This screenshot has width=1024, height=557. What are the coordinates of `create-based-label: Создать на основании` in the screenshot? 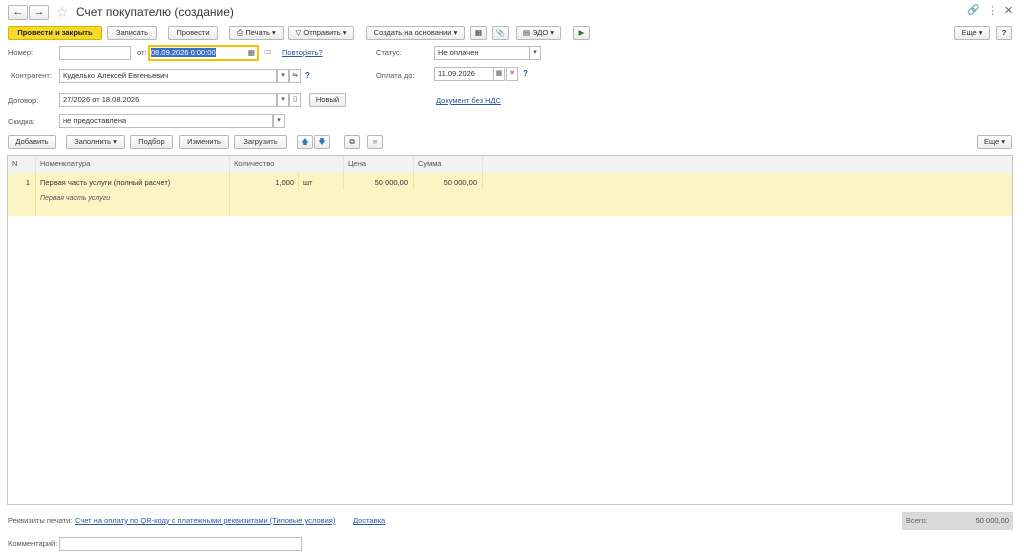 It's located at (412, 32).